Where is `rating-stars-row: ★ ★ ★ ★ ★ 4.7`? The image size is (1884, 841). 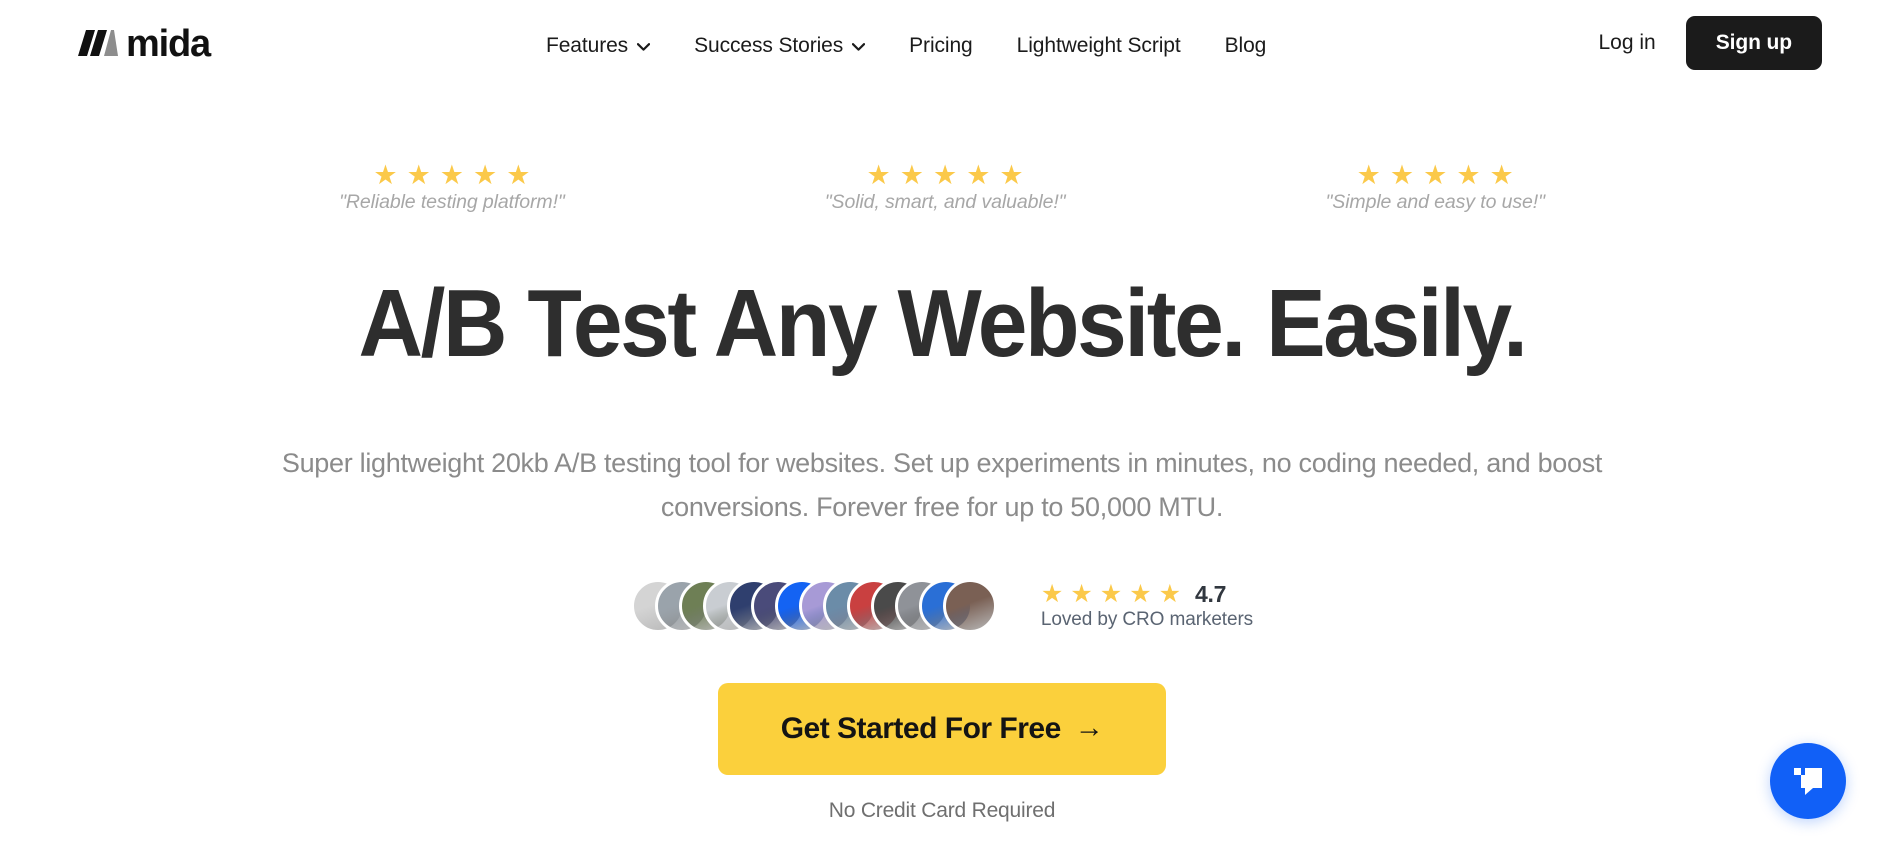
rating-stars-row: ★ ★ ★ ★ ★ 4.7 is located at coordinates (1133, 594).